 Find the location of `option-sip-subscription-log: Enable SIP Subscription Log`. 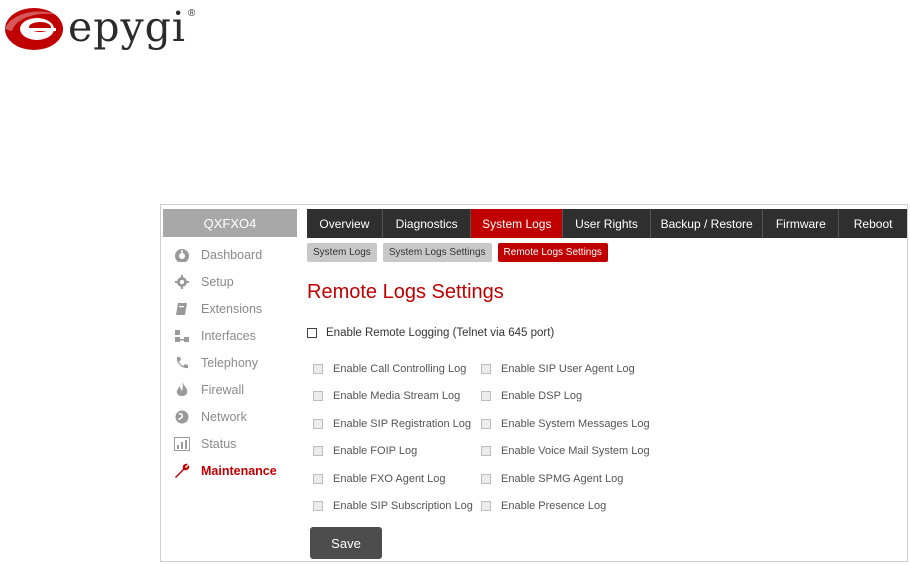

option-sip-subscription-log: Enable SIP Subscription Log is located at coordinates (397, 506).